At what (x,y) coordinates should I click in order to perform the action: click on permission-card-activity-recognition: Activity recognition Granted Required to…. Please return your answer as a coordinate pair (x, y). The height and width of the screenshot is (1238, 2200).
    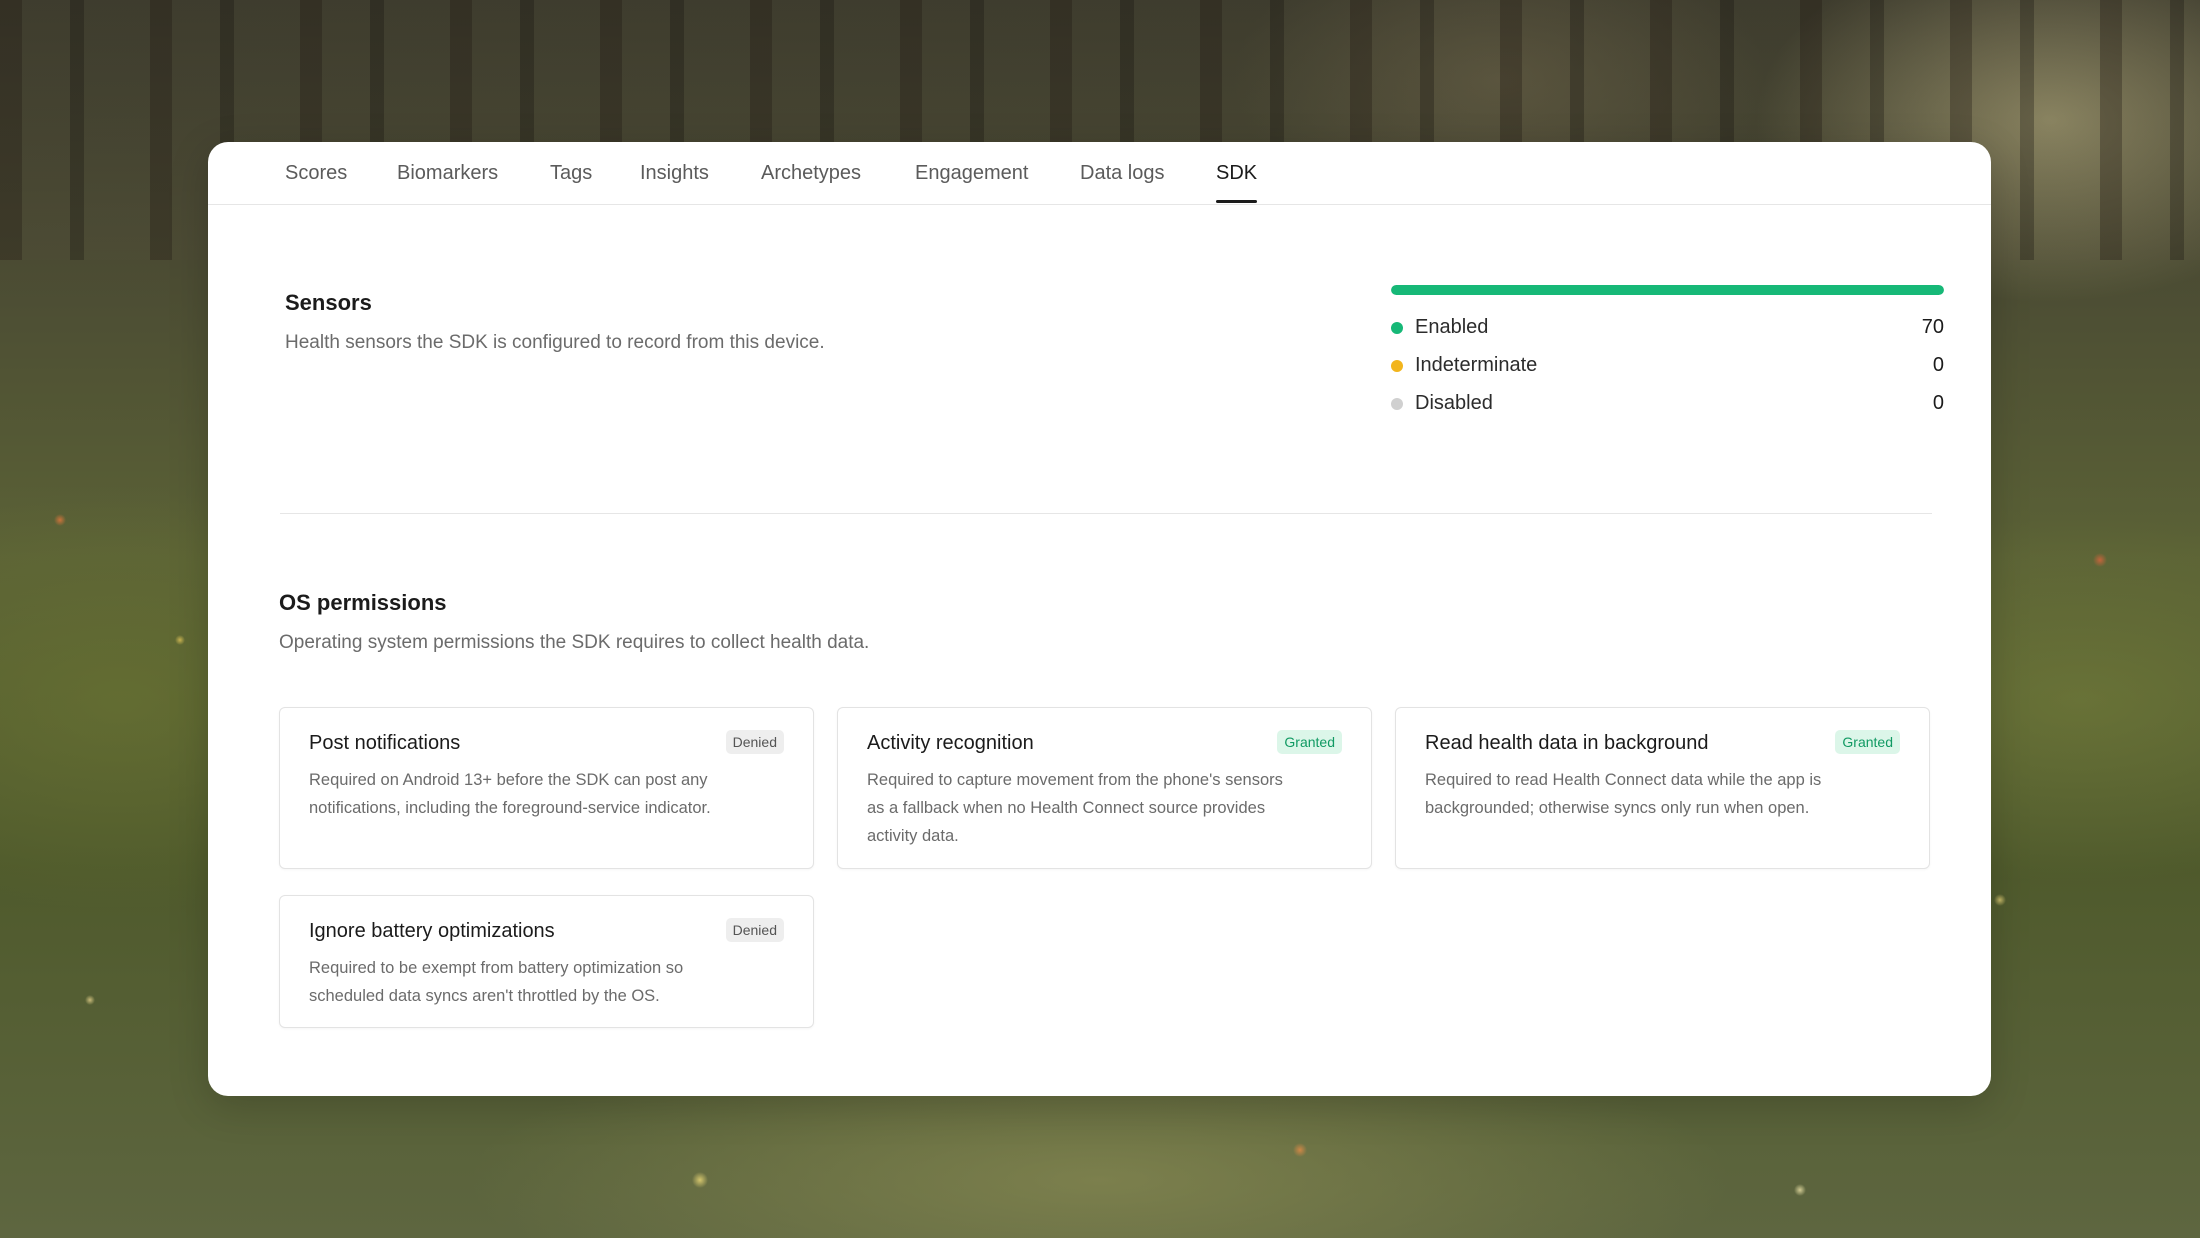
    Looking at the image, I should click on (1104, 788).